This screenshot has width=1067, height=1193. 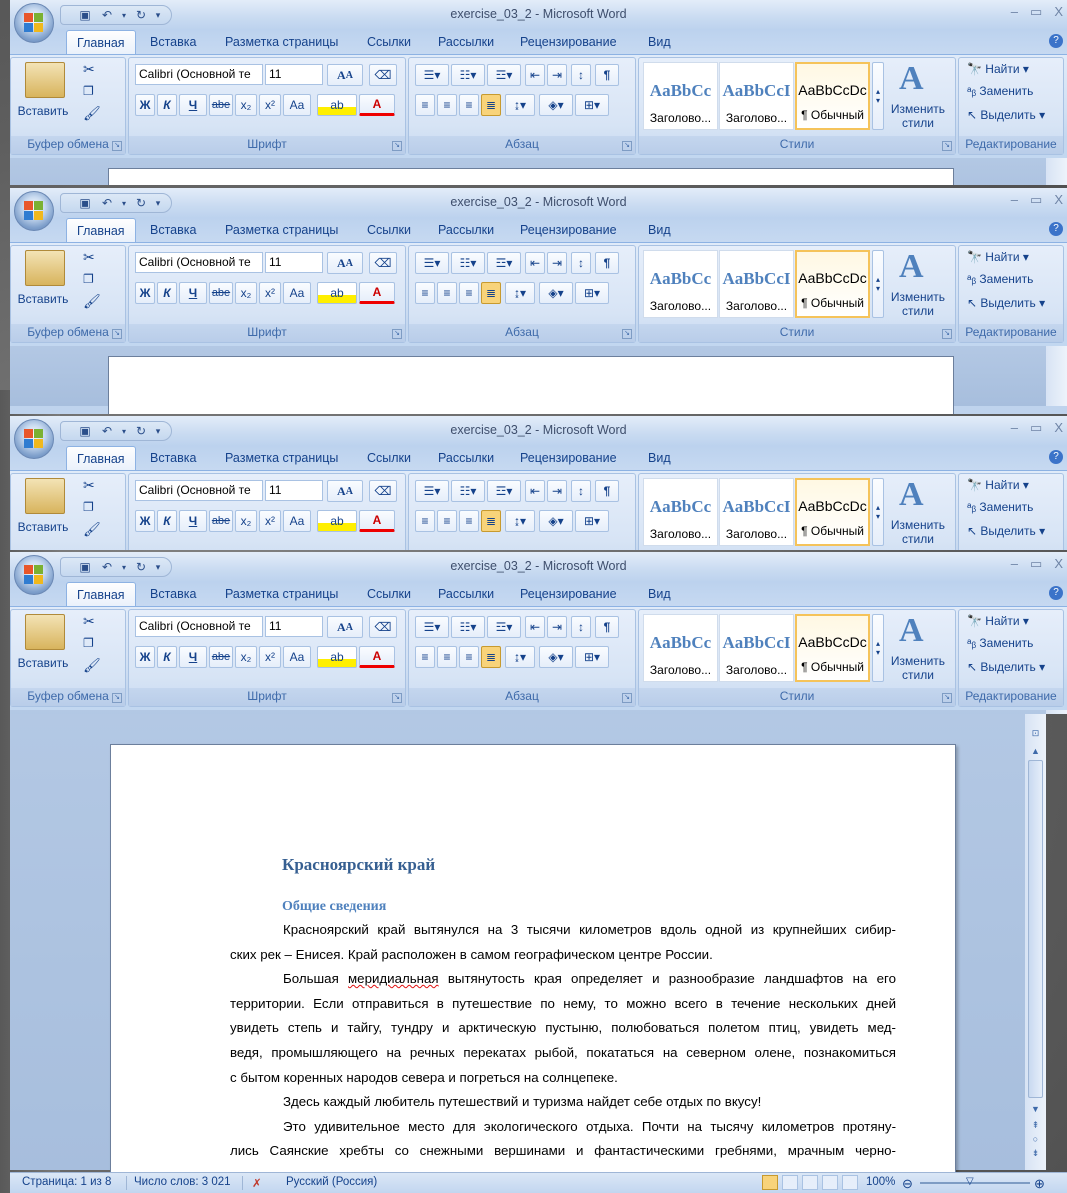 What do you see at coordinates (173, 594) in the screenshot?
I see `tab-insert: Вставка` at bounding box center [173, 594].